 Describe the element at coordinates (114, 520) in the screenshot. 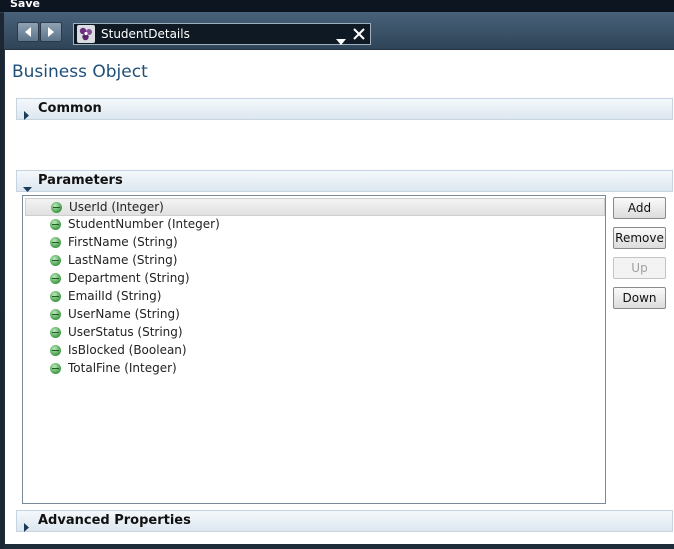

I see `section-advanced-label: Advanced Properties` at that location.